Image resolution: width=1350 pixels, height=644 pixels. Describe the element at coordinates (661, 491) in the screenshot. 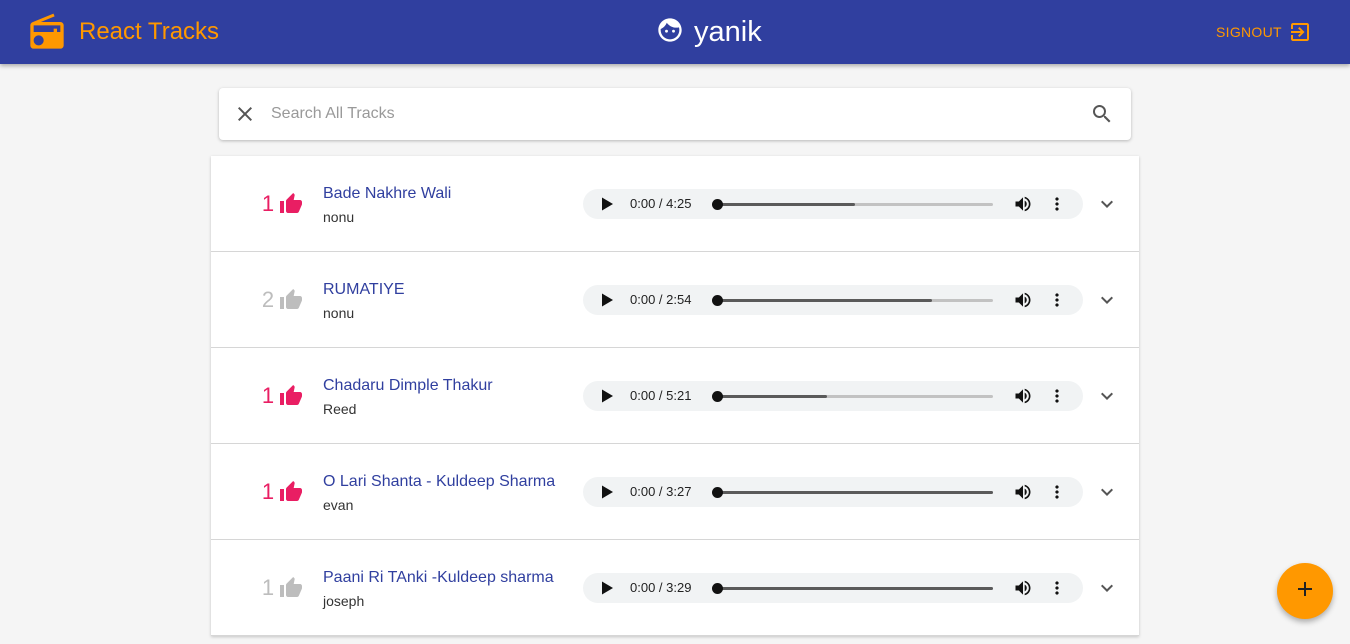

I see `time-display: 0:00 / 3:27` at that location.